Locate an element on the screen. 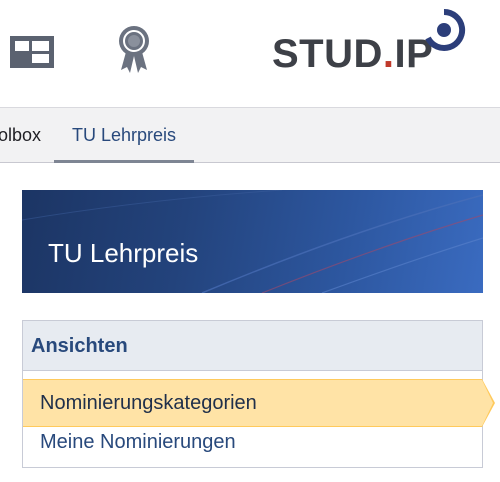 This screenshot has width=500, height=482. sidebar-item-nominierungskategorien: Nominierungskategorien is located at coordinates (259, 403).